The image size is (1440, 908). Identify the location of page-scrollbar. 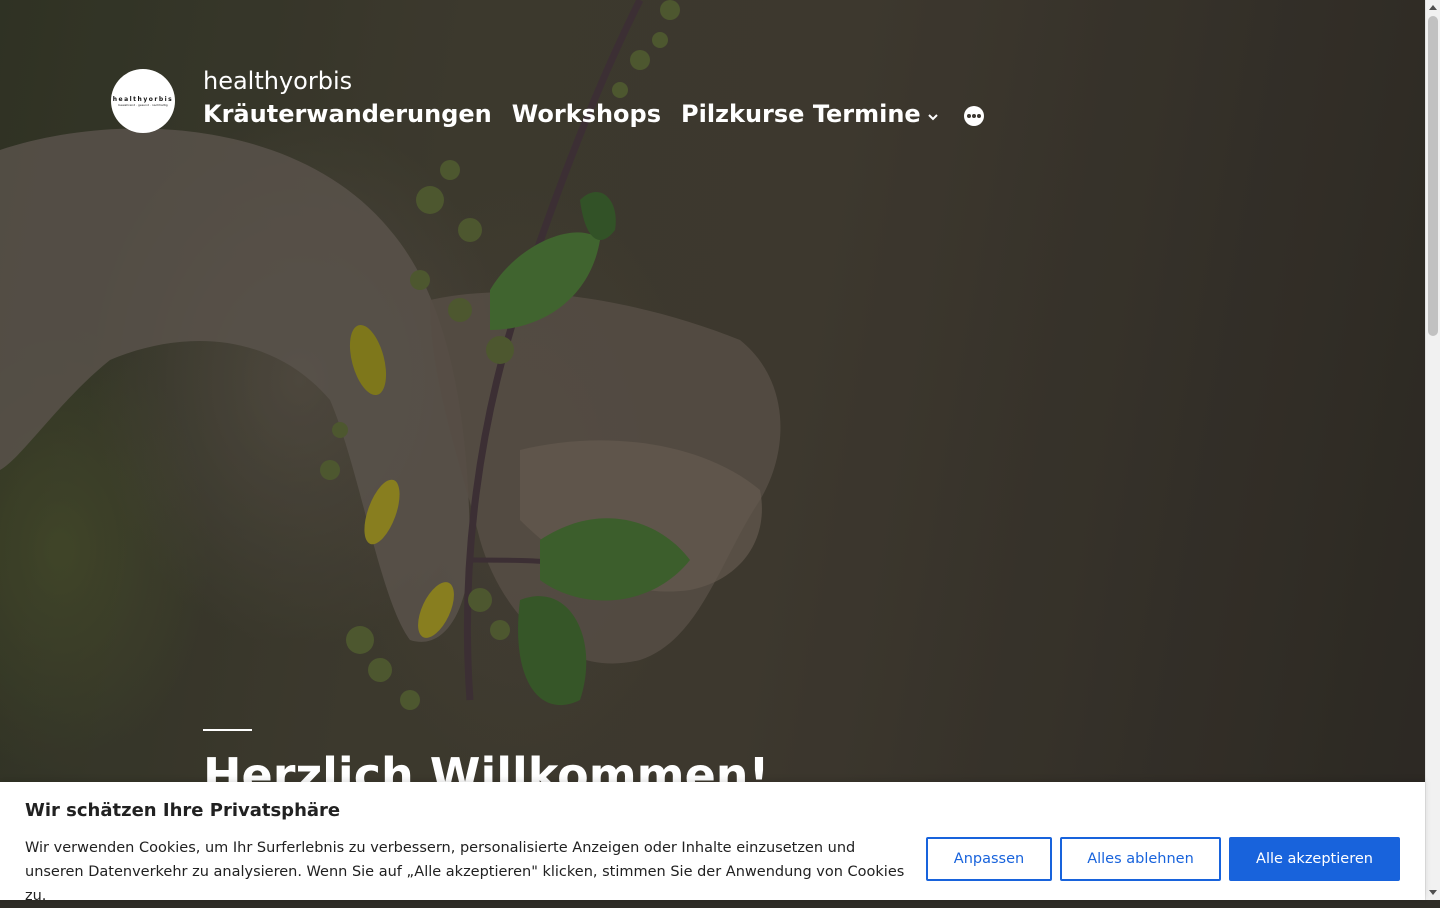
(1432, 450).